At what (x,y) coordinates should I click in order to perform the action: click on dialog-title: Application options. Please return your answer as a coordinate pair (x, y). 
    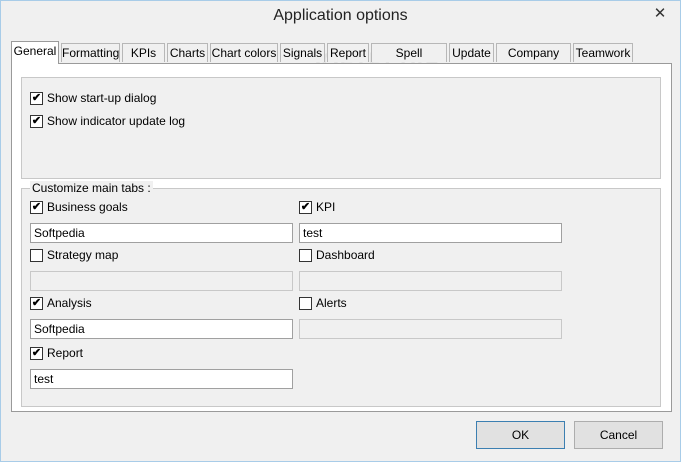
    Looking at the image, I should click on (340, 15).